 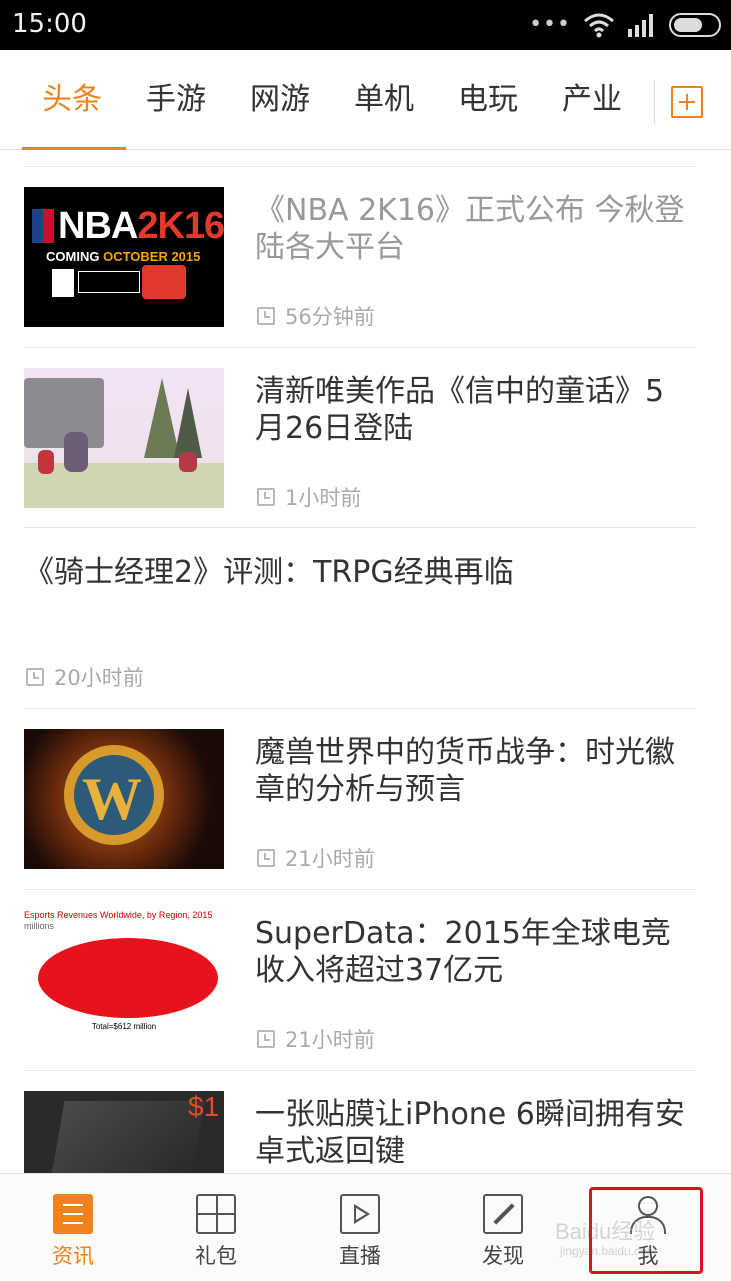 I want to click on nav-label: 直播, so click(x=360, y=1256).